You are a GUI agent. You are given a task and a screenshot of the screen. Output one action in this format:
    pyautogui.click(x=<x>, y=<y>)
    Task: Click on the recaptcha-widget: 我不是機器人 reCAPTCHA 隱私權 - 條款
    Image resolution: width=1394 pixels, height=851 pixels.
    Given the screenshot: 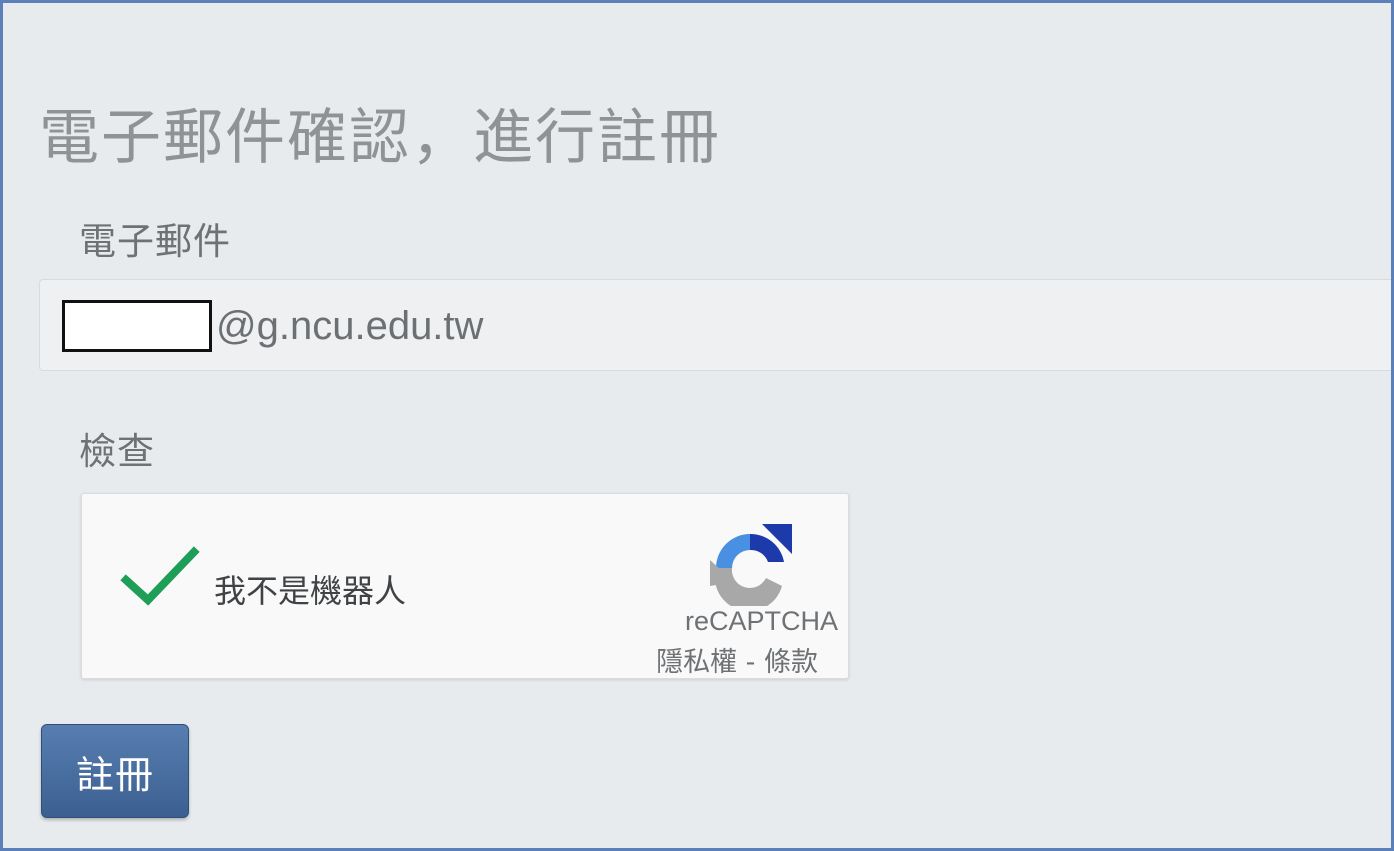 What is the action you would take?
    pyautogui.click(x=465, y=586)
    